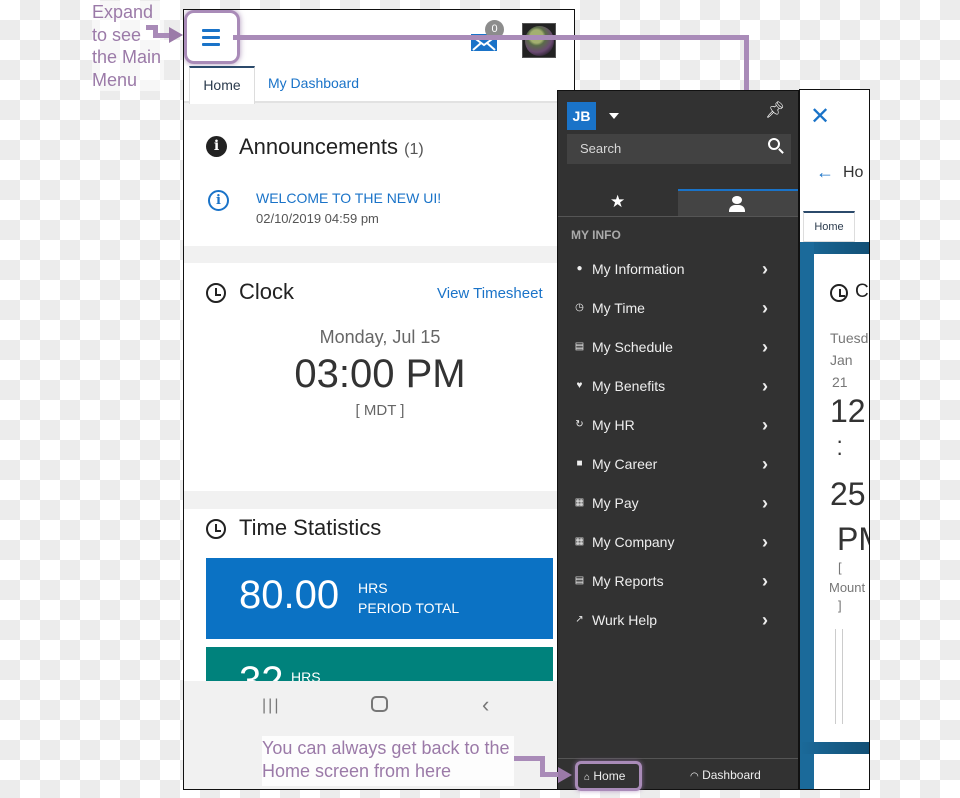  What do you see at coordinates (579, 385) in the screenshot?
I see `heart-plus-icon: ♥` at bounding box center [579, 385].